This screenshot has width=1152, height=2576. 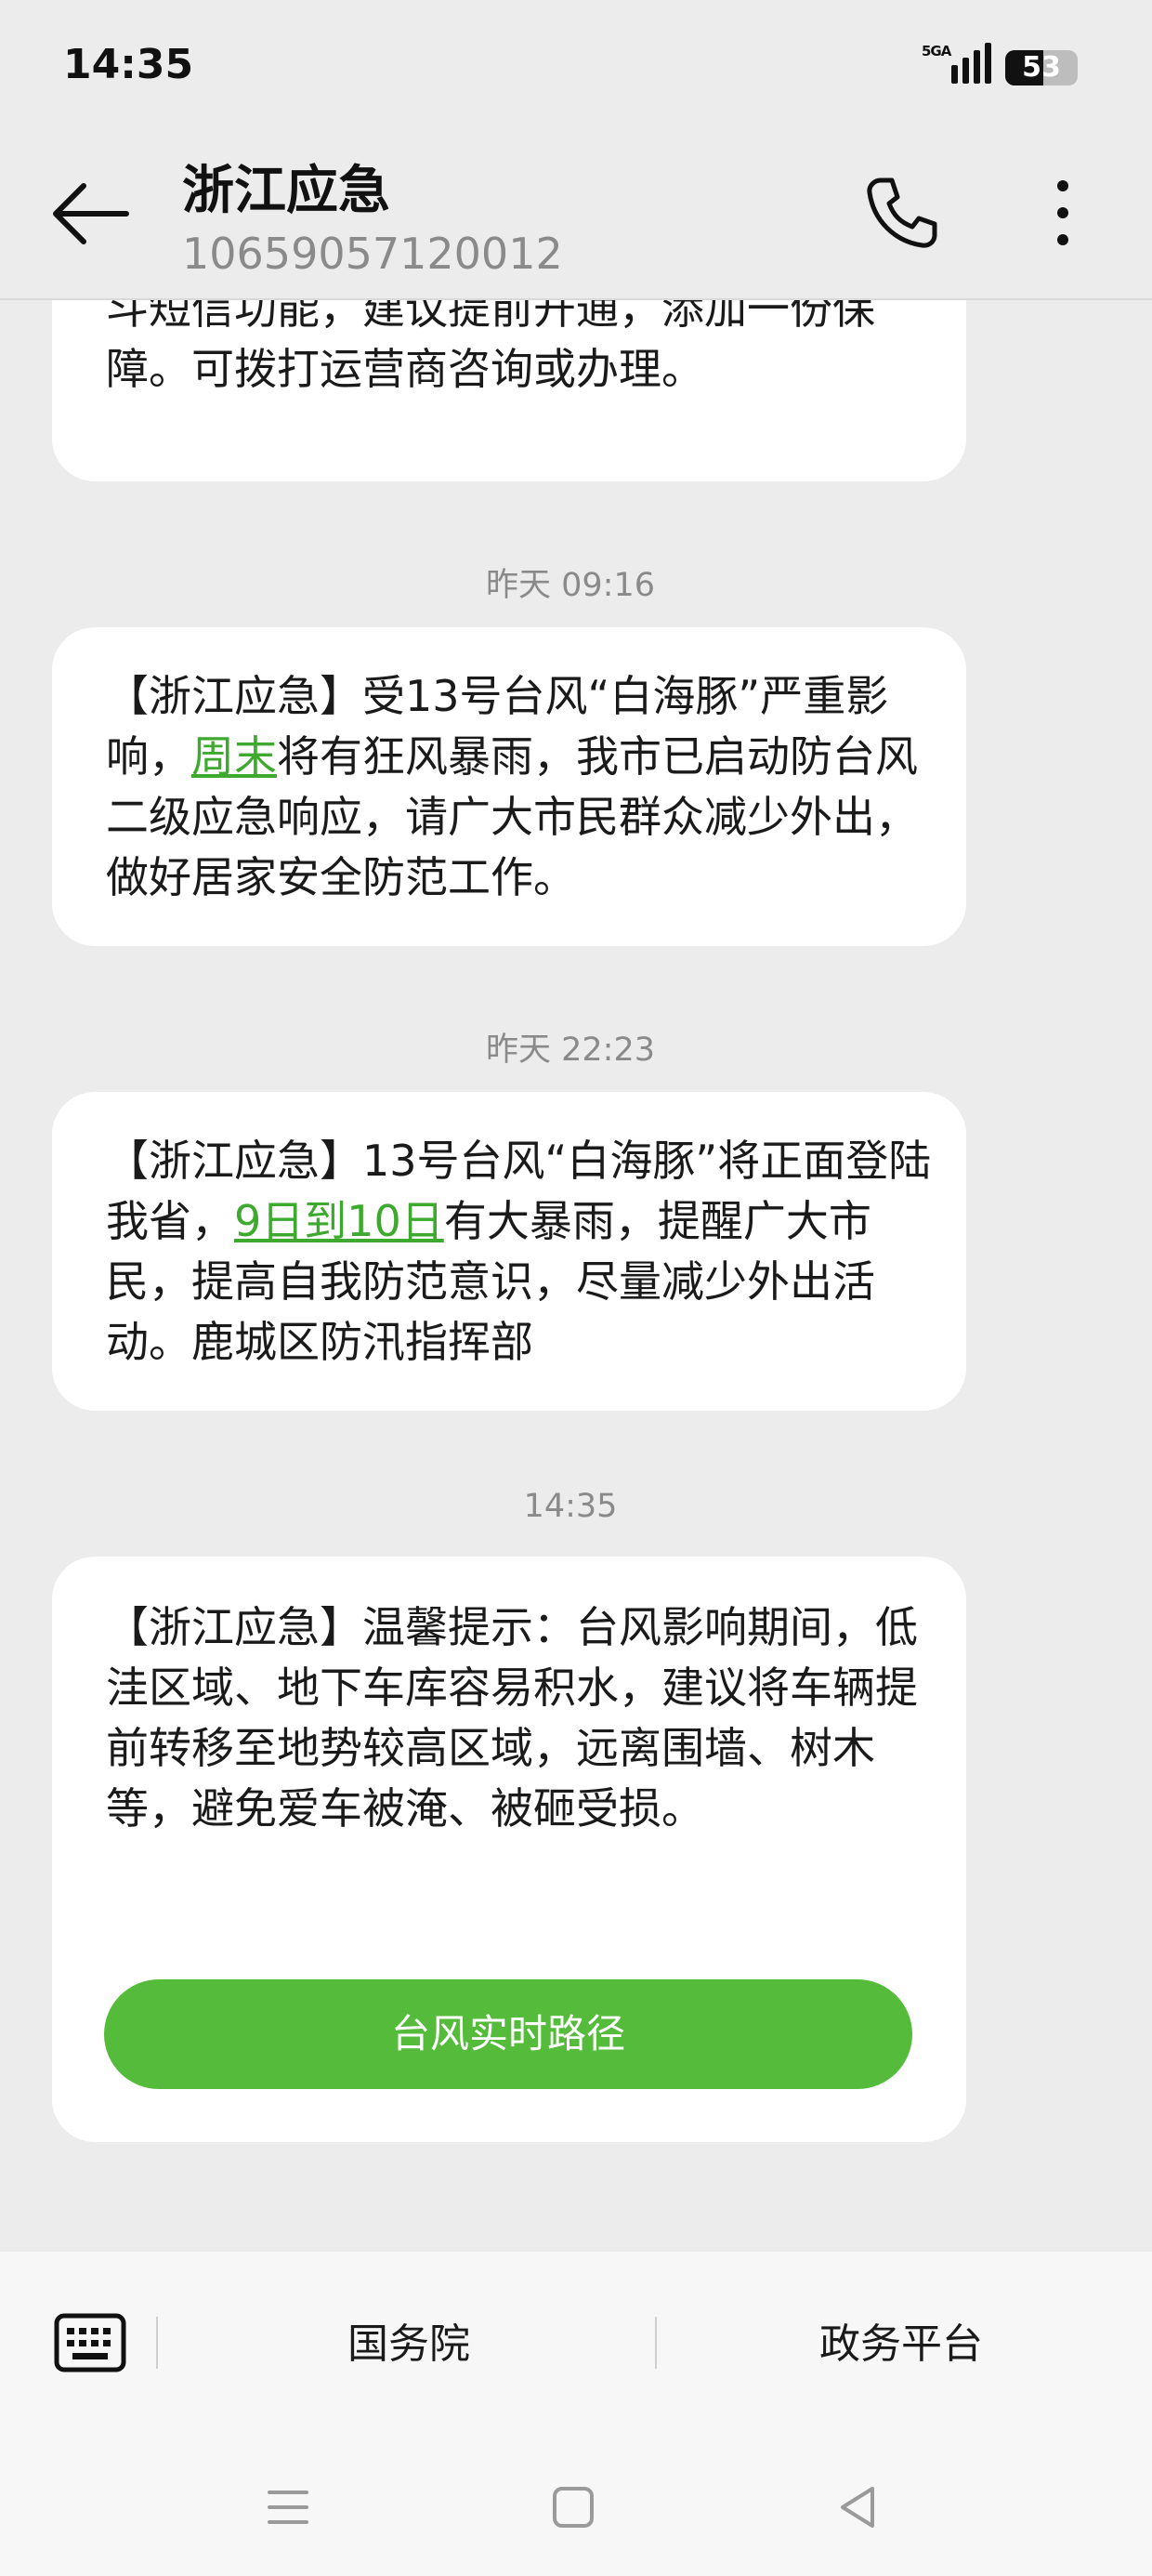 I want to click on back-arrow-icon, so click(x=91, y=214).